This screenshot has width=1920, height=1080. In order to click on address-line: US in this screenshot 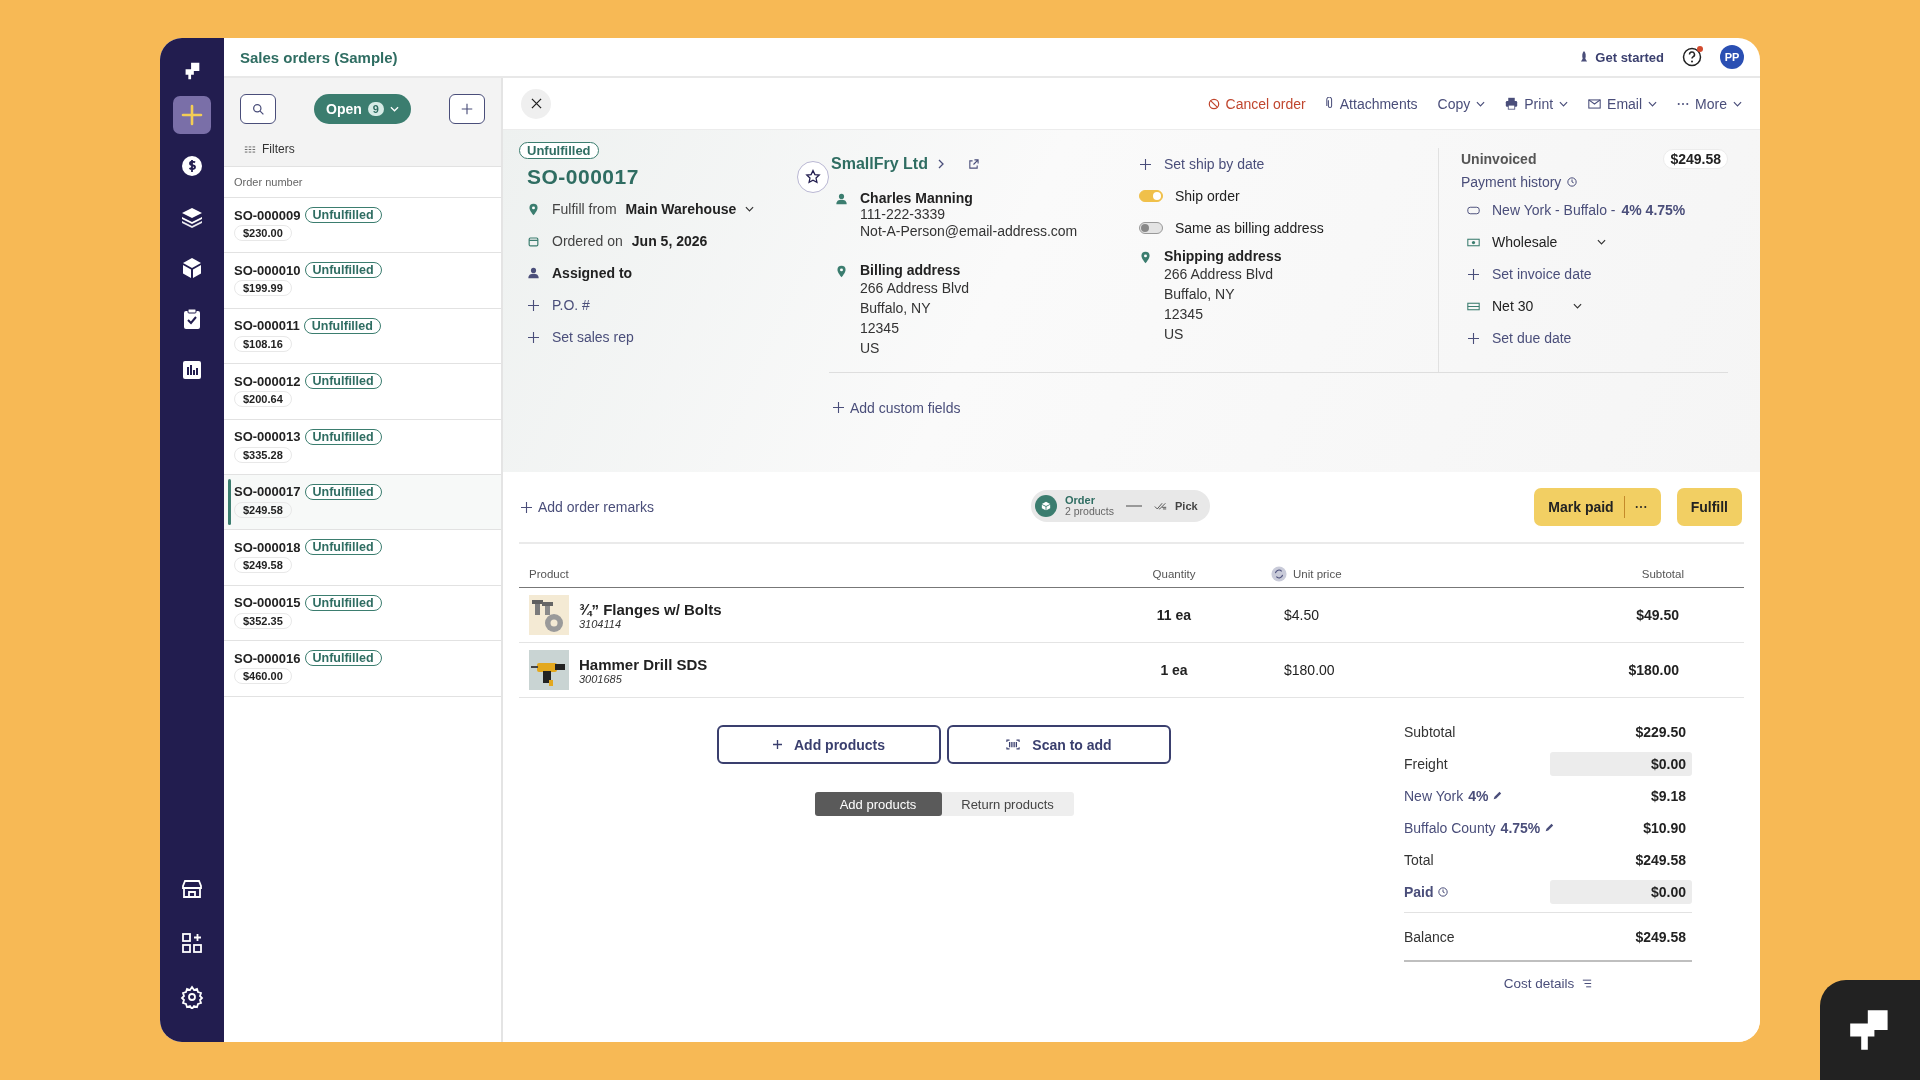, I will do `click(870, 348)`.